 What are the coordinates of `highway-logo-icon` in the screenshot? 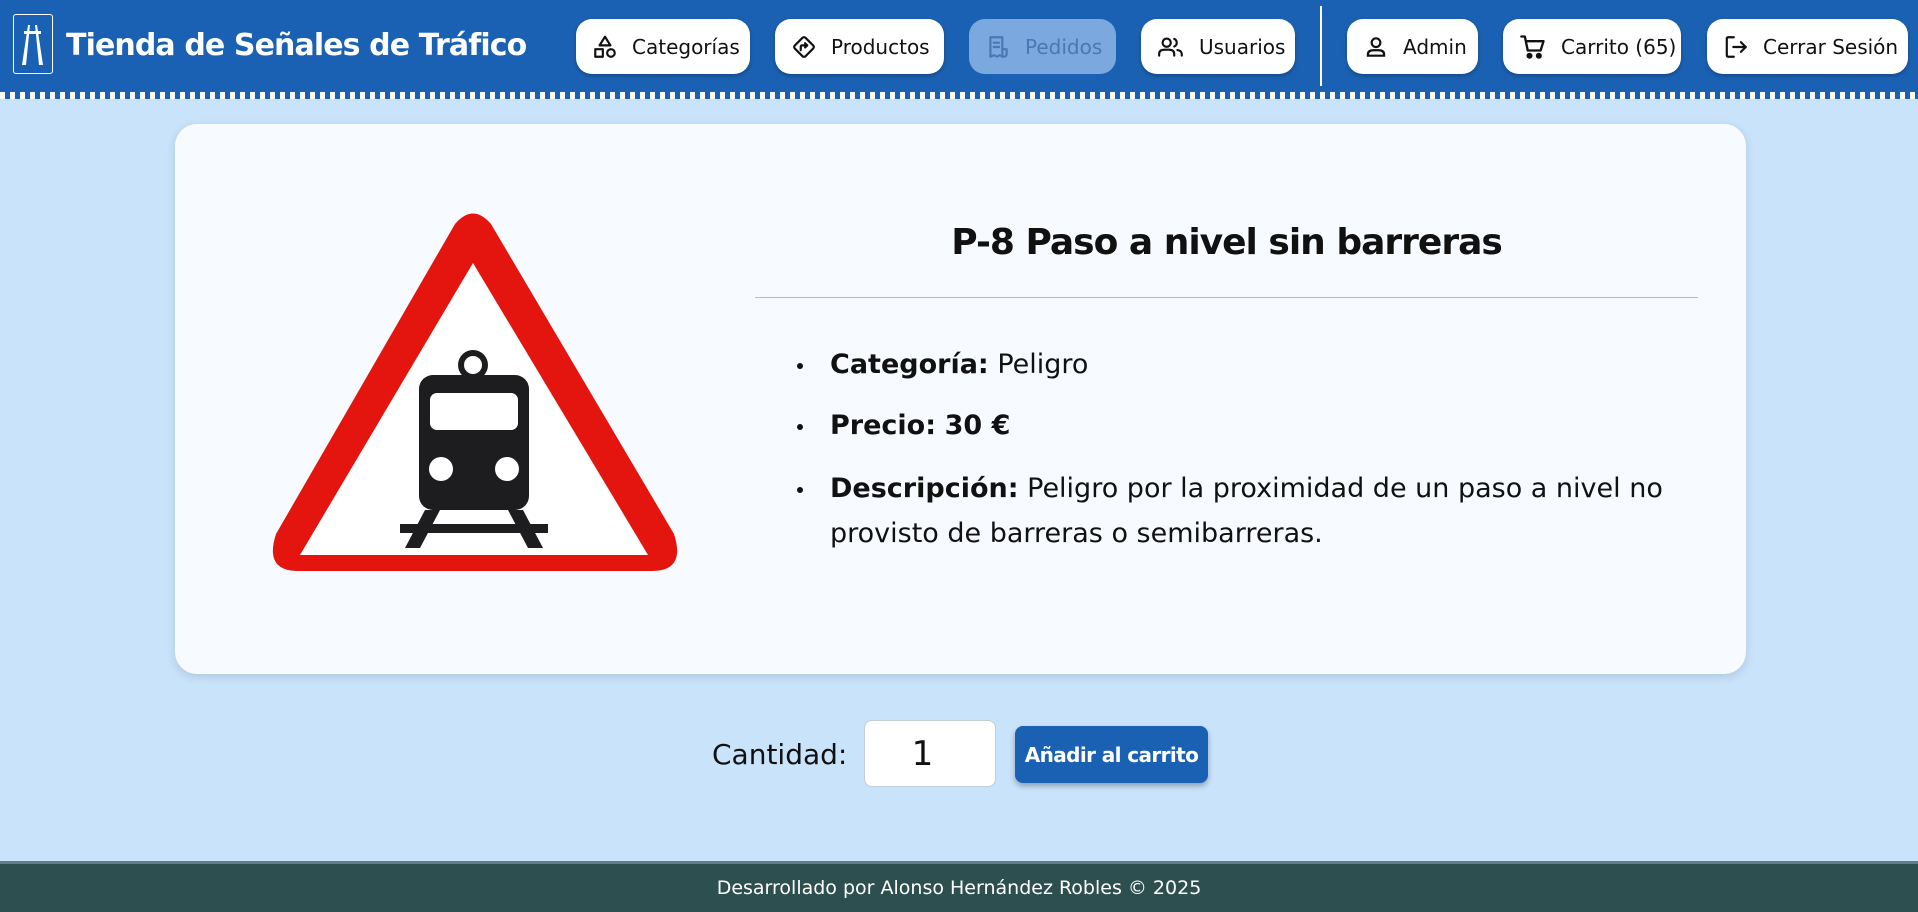 It's located at (33, 44).